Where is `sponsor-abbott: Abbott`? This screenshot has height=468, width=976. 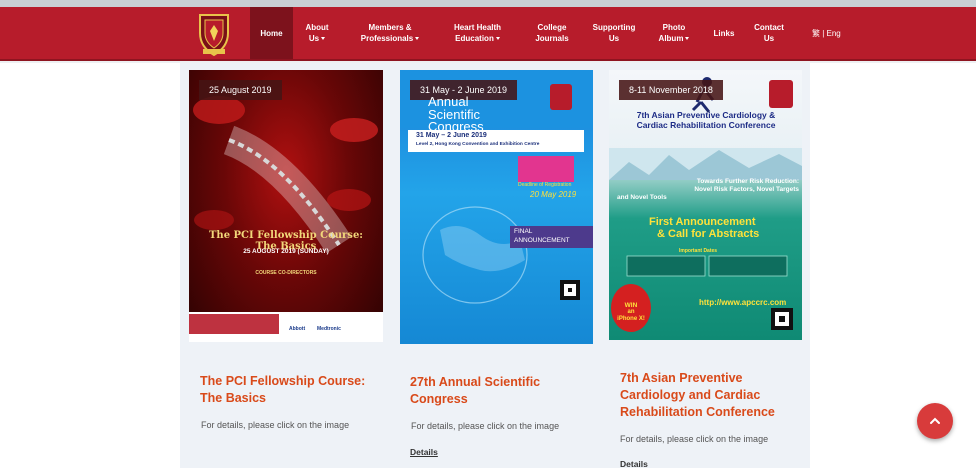
sponsor-abbott: Abbott is located at coordinates (297, 329).